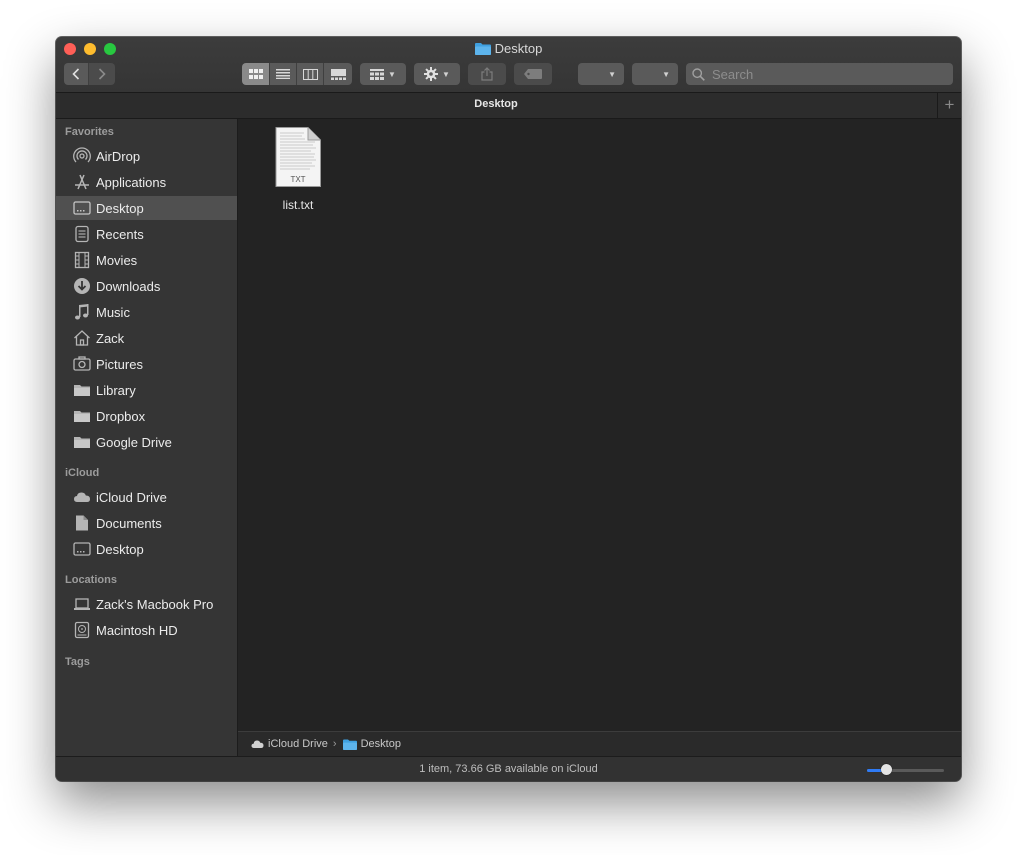  I want to click on action-menu-button: ▼, so click(437, 74).